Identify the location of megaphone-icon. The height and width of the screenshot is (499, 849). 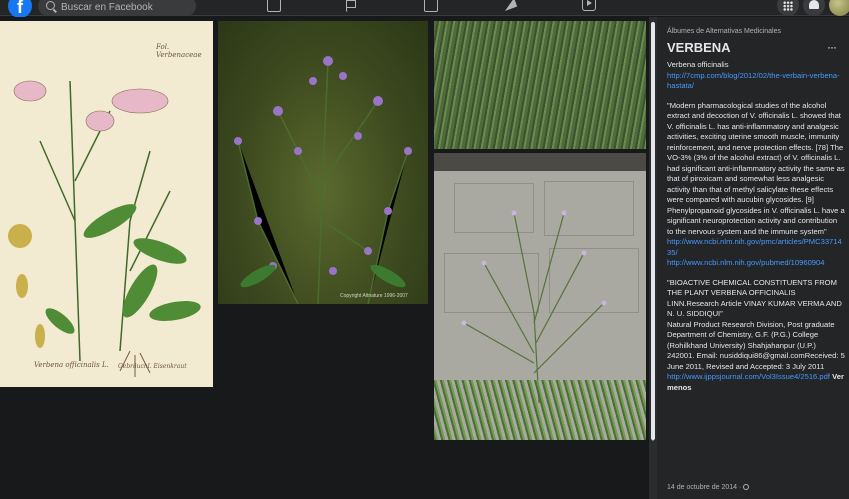
(509, 6).